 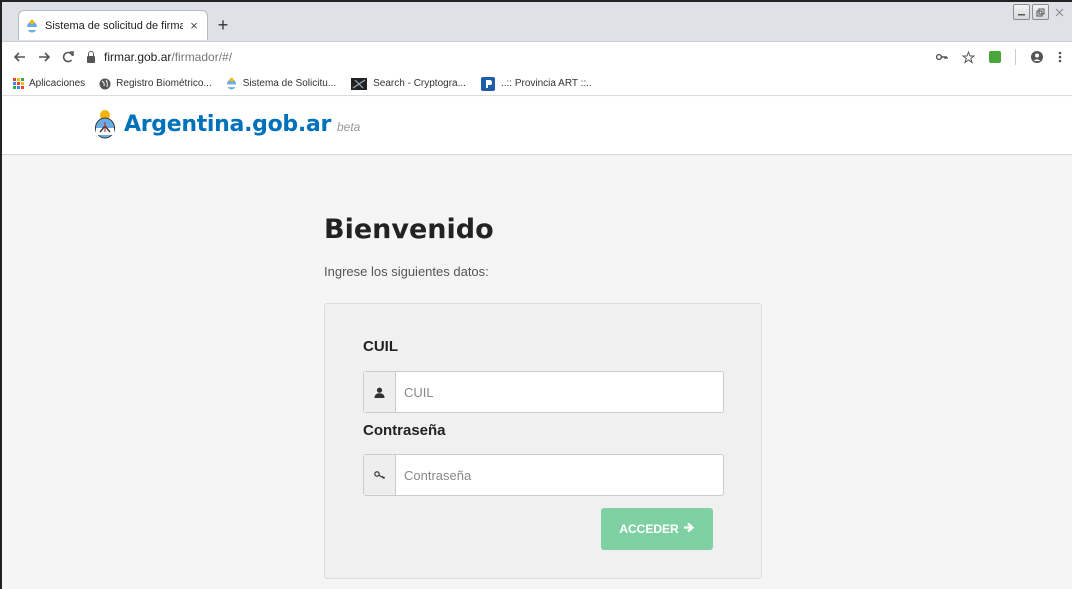 What do you see at coordinates (380, 346) in the screenshot?
I see `cuil-label: CUIL` at bounding box center [380, 346].